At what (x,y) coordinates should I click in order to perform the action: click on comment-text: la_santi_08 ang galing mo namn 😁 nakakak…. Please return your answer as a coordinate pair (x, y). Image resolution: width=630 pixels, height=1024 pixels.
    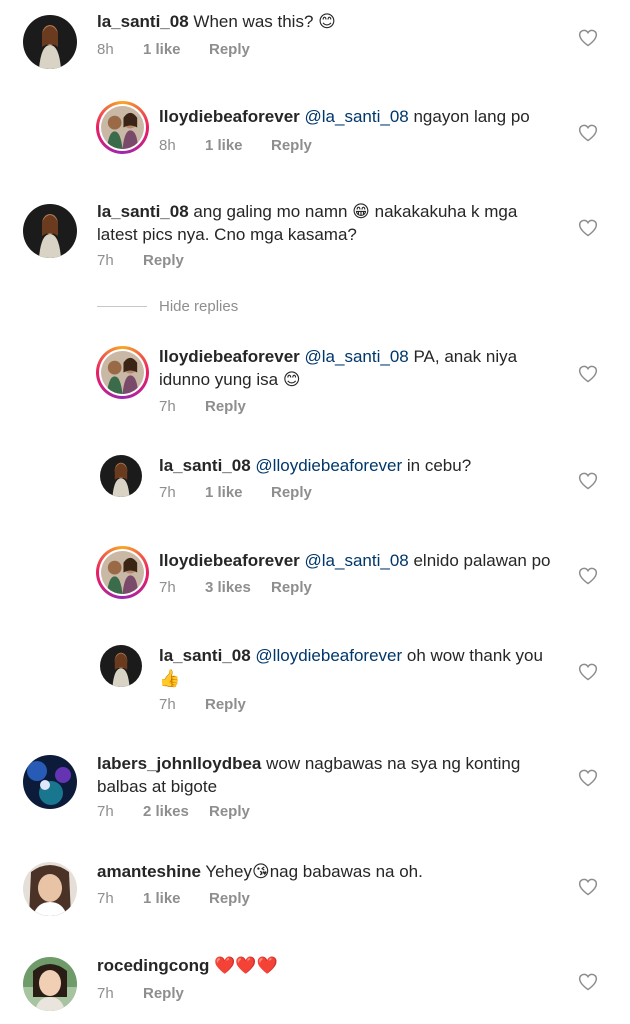
    Looking at the image, I should click on (317, 223).